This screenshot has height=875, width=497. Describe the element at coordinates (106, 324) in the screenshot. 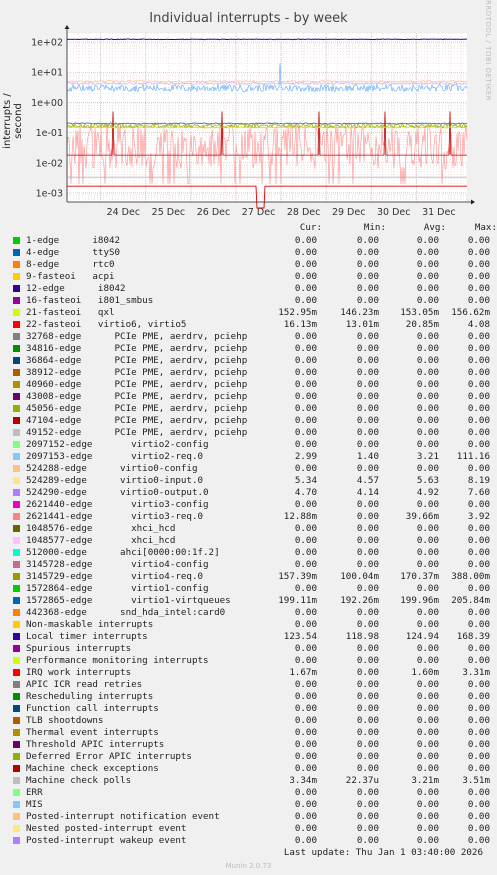

I see `legend-label: 22-fasteoi virtio6, virtio5` at that location.